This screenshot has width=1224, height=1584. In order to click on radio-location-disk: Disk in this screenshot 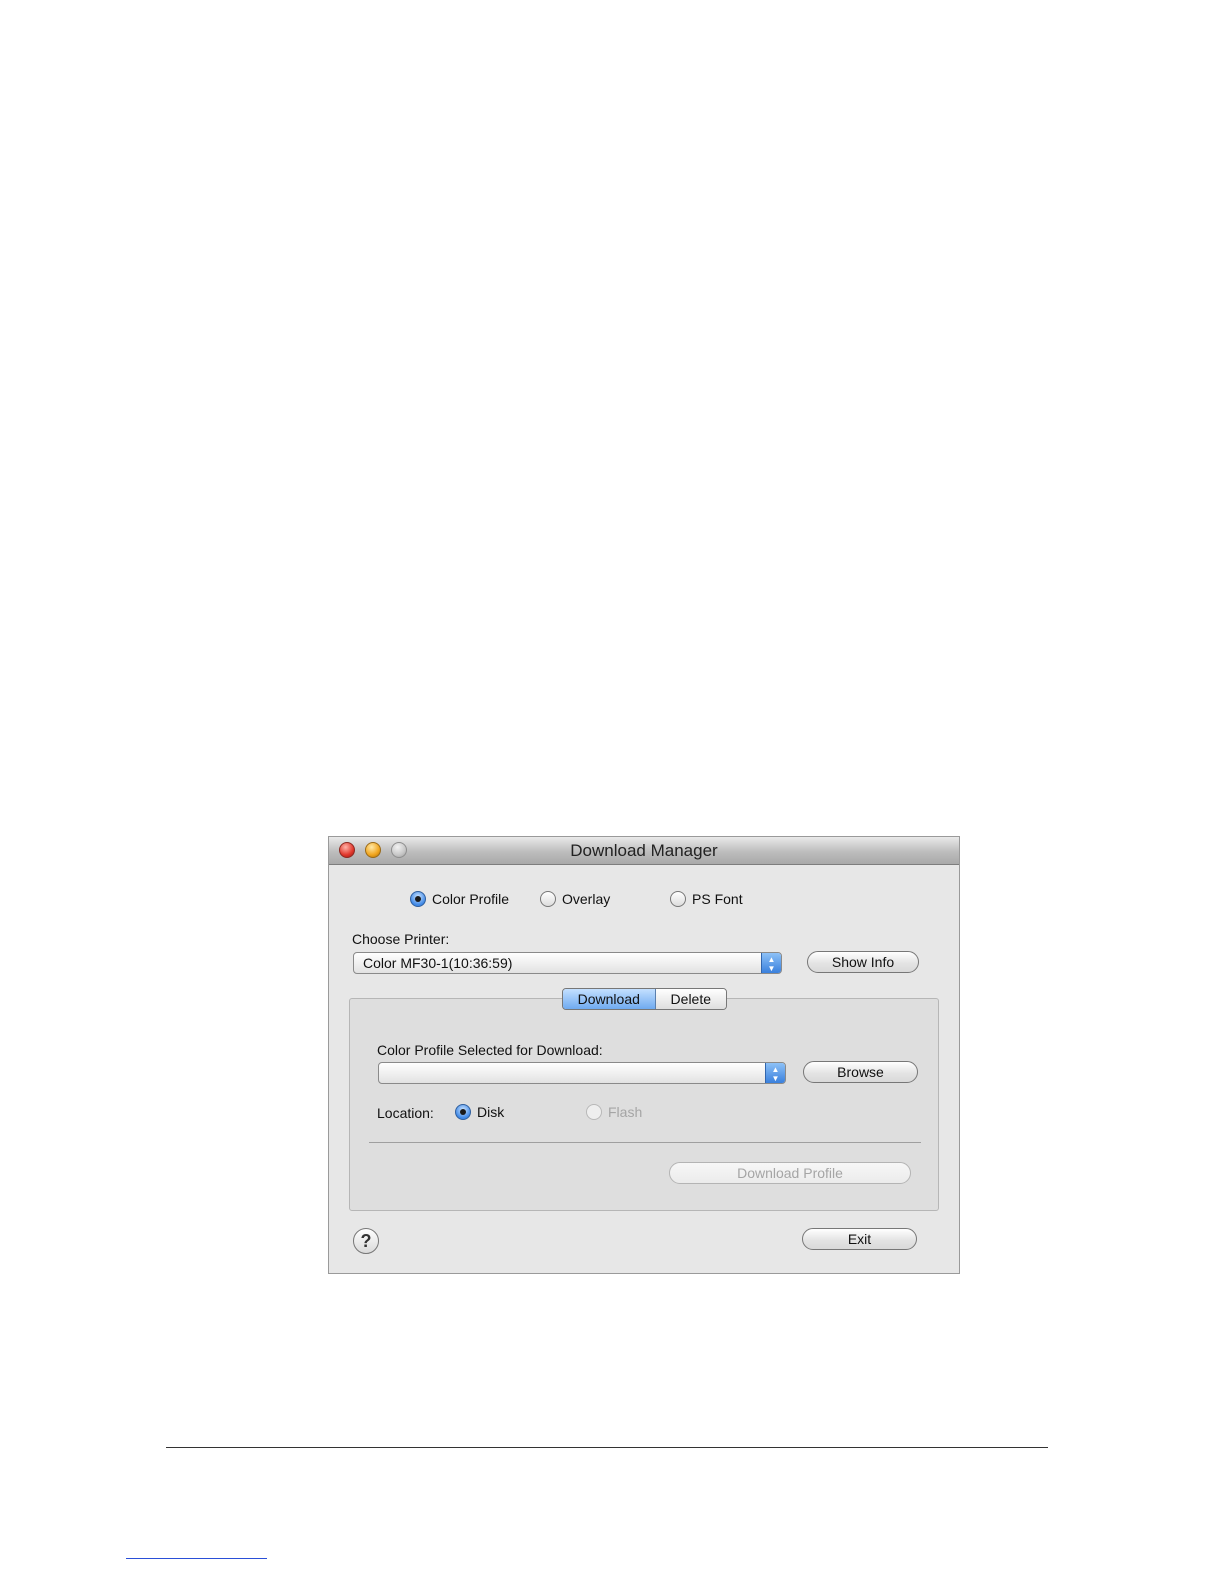, I will do `click(479, 1112)`.